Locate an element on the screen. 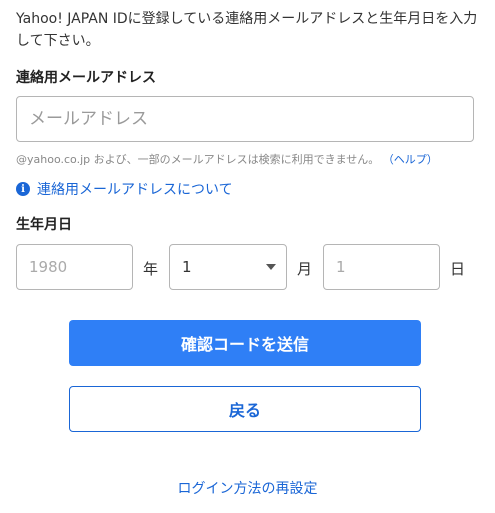 The width and height of the screenshot is (495, 513). birth-month-value: 1 is located at coordinates (187, 267).